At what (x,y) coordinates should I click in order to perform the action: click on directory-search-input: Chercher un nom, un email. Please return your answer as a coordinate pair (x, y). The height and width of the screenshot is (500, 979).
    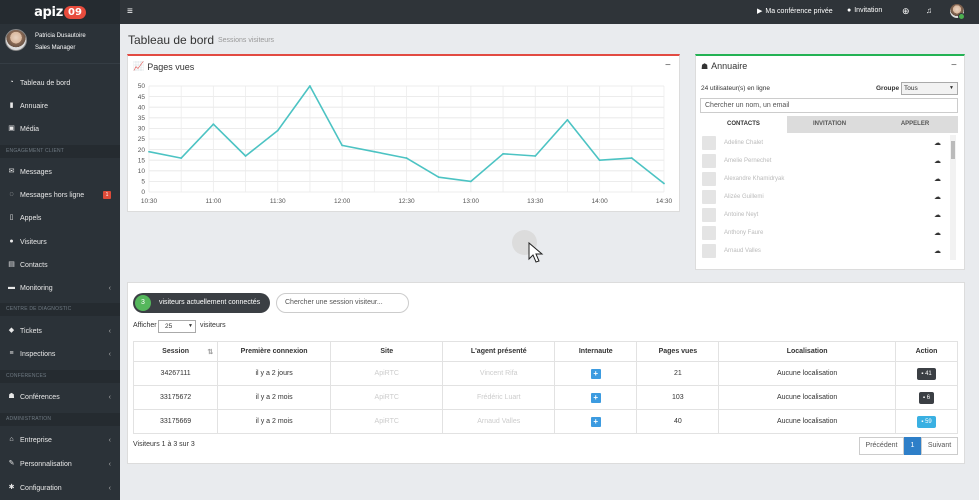
    Looking at the image, I should click on (829, 105).